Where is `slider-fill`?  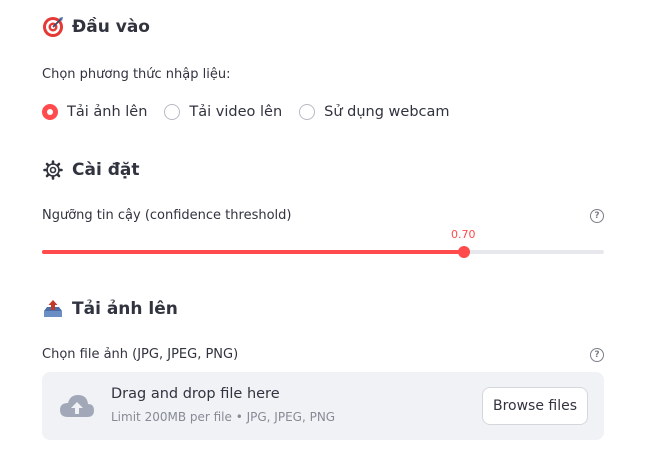
slider-fill is located at coordinates (253, 252).